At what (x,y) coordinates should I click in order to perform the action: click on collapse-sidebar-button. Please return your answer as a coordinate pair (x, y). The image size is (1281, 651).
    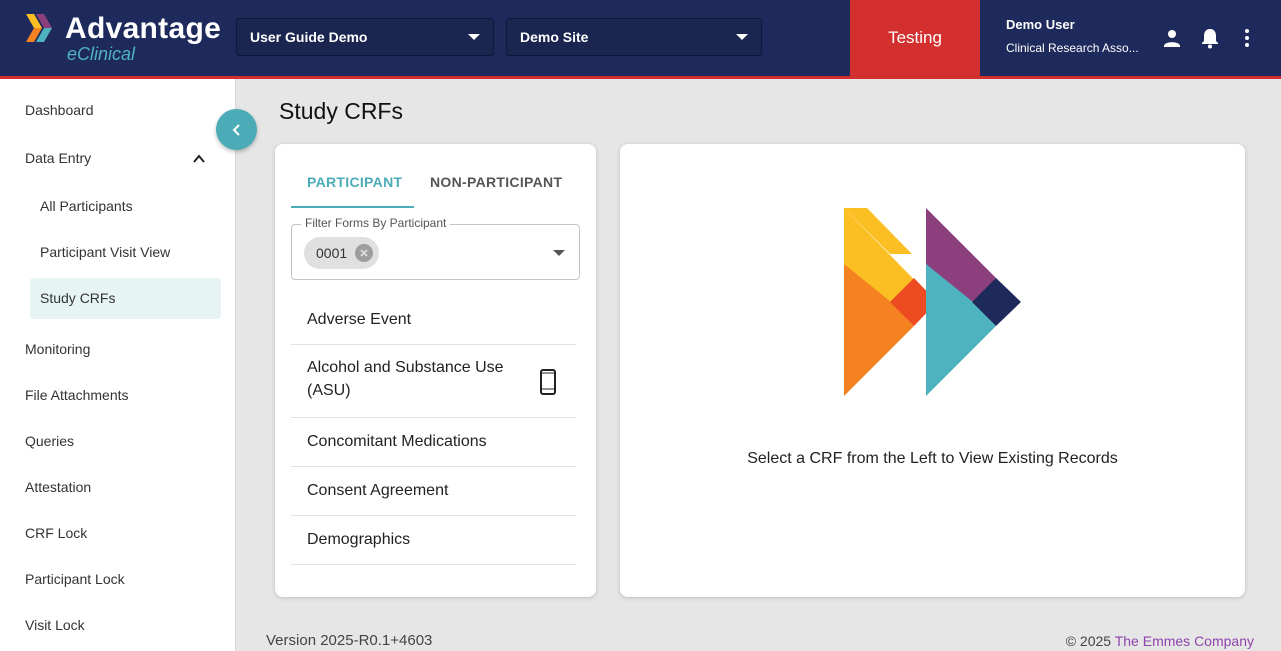
    Looking at the image, I should click on (236, 129).